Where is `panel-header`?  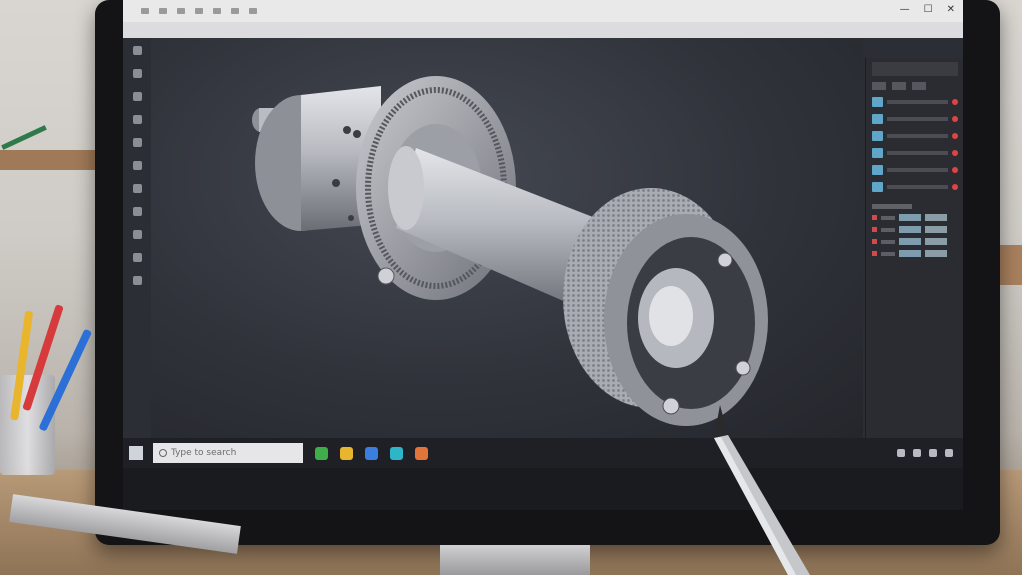 panel-header is located at coordinates (915, 69).